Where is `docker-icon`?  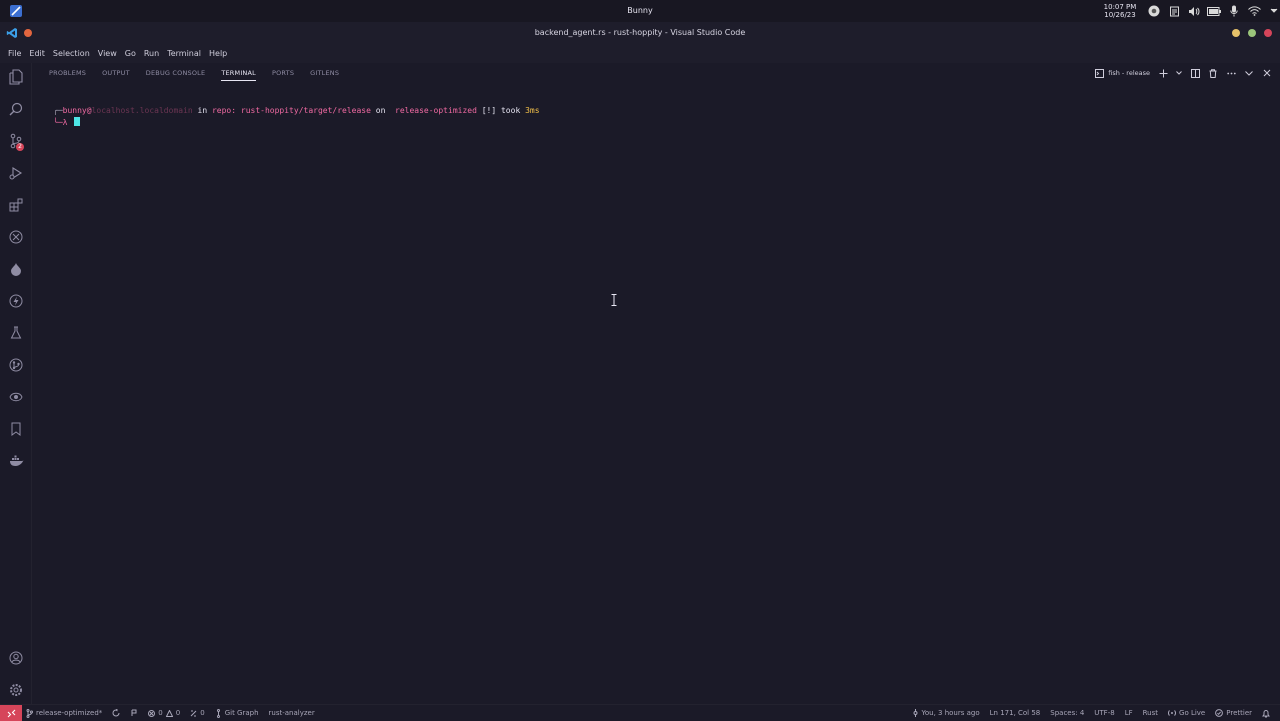
docker-icon is located at coordinates (16, 461).